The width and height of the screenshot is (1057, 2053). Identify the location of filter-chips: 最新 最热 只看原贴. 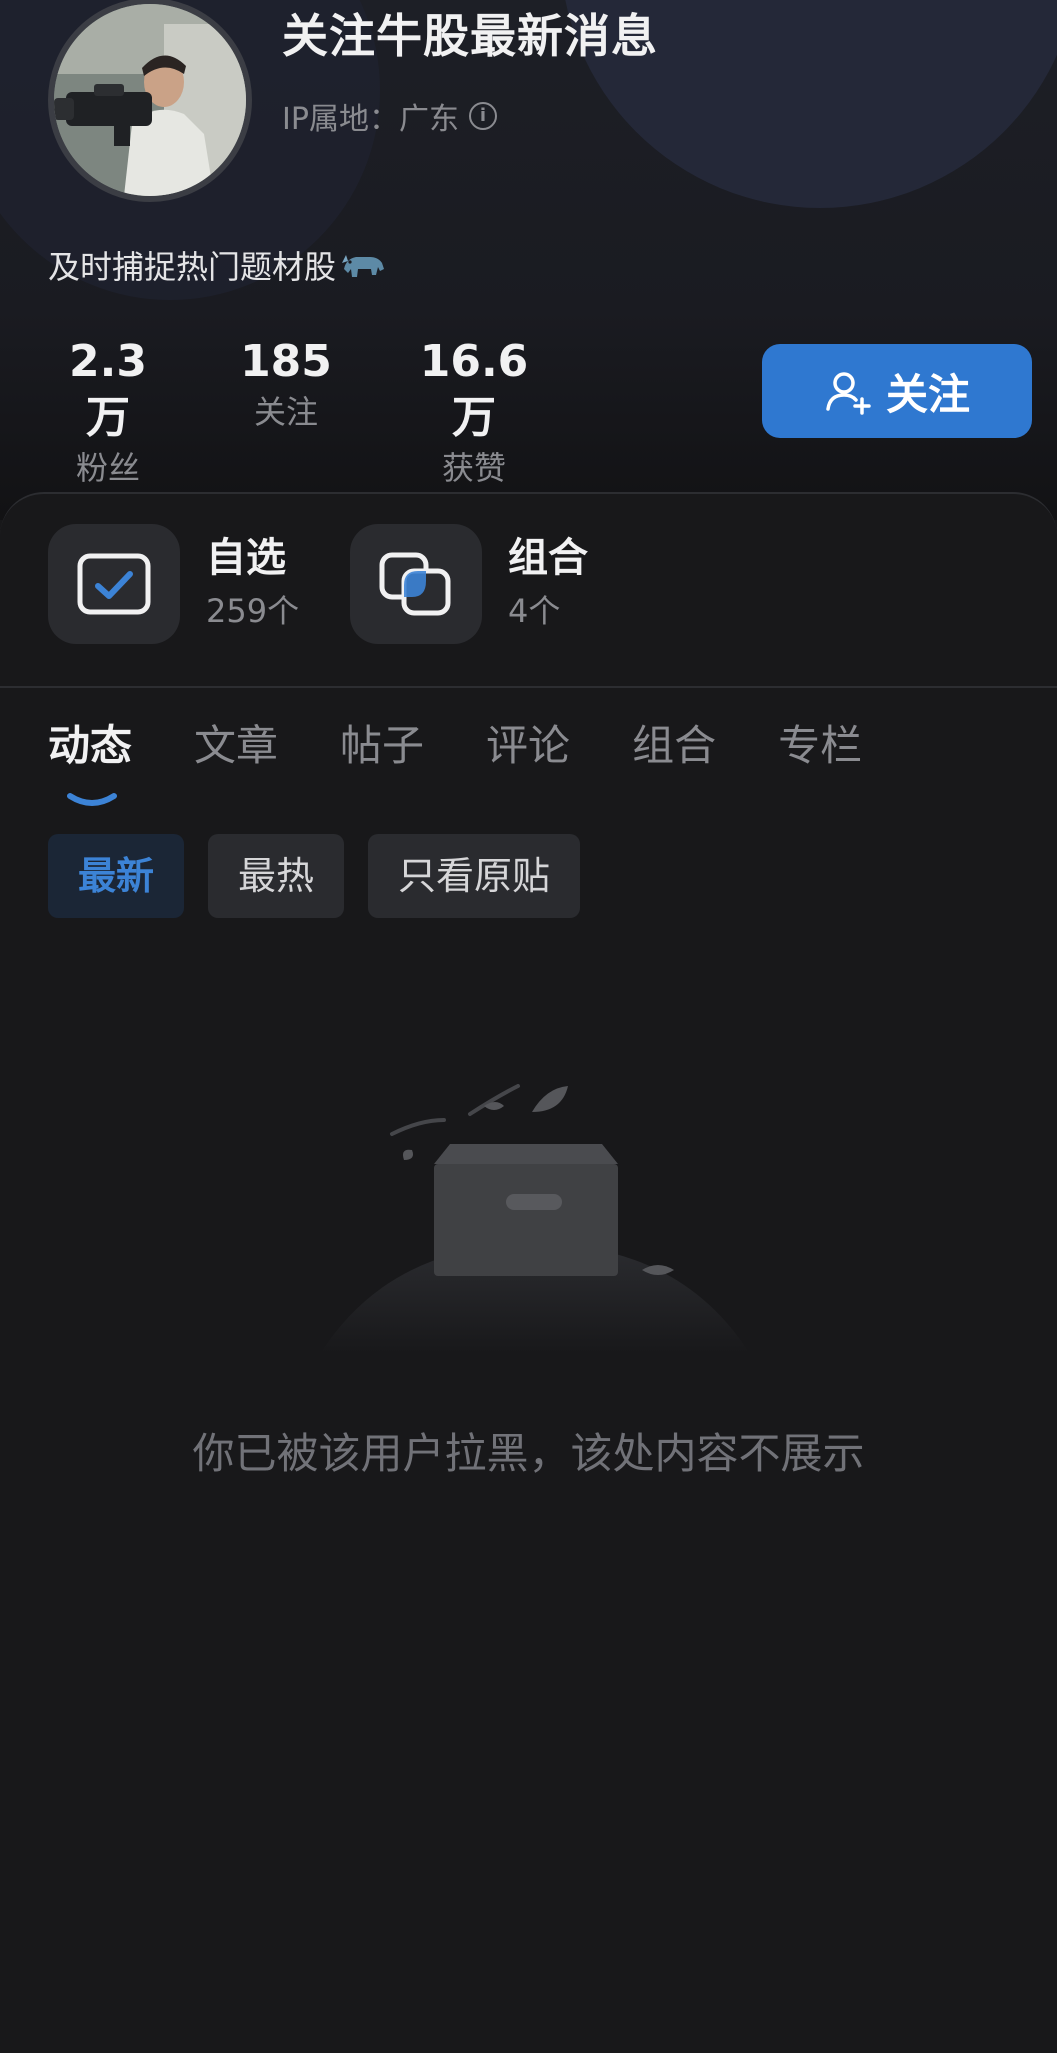
(314, 876).